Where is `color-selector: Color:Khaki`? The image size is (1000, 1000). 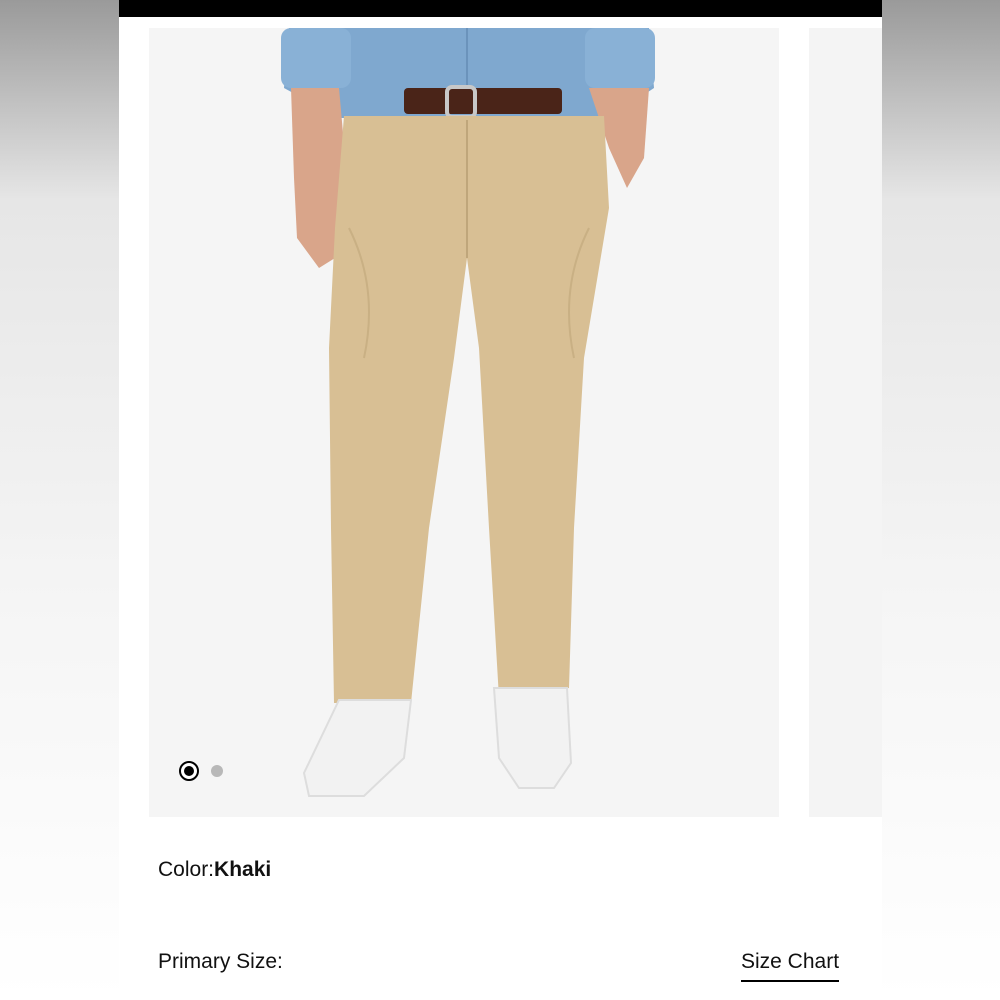 color-selector: Color:Khaki is located at coordinates (214, 870).